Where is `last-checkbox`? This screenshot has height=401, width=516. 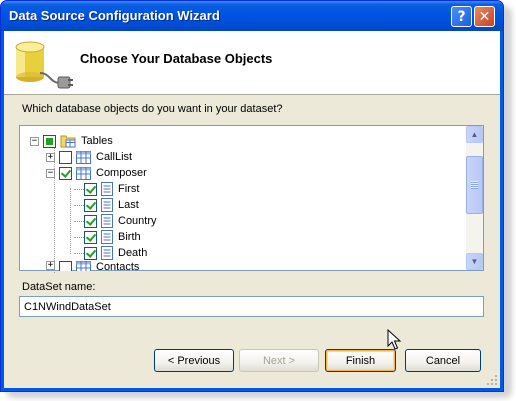 last-checkbox is located at coordinates (90, 205).